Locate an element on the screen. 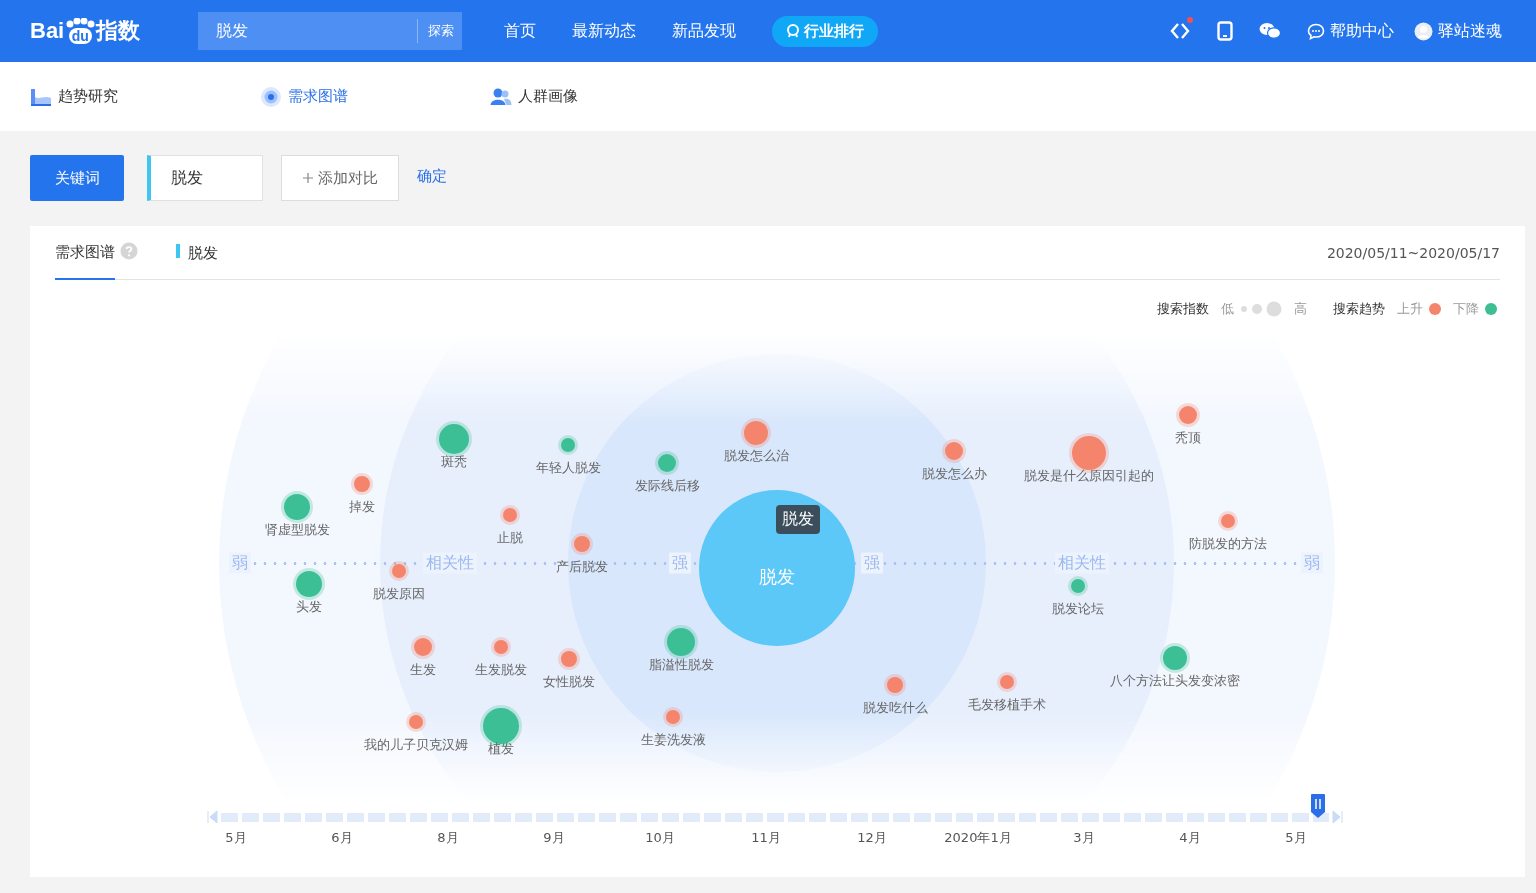  search-field: 脱发 is located at coordinates (315, 31).